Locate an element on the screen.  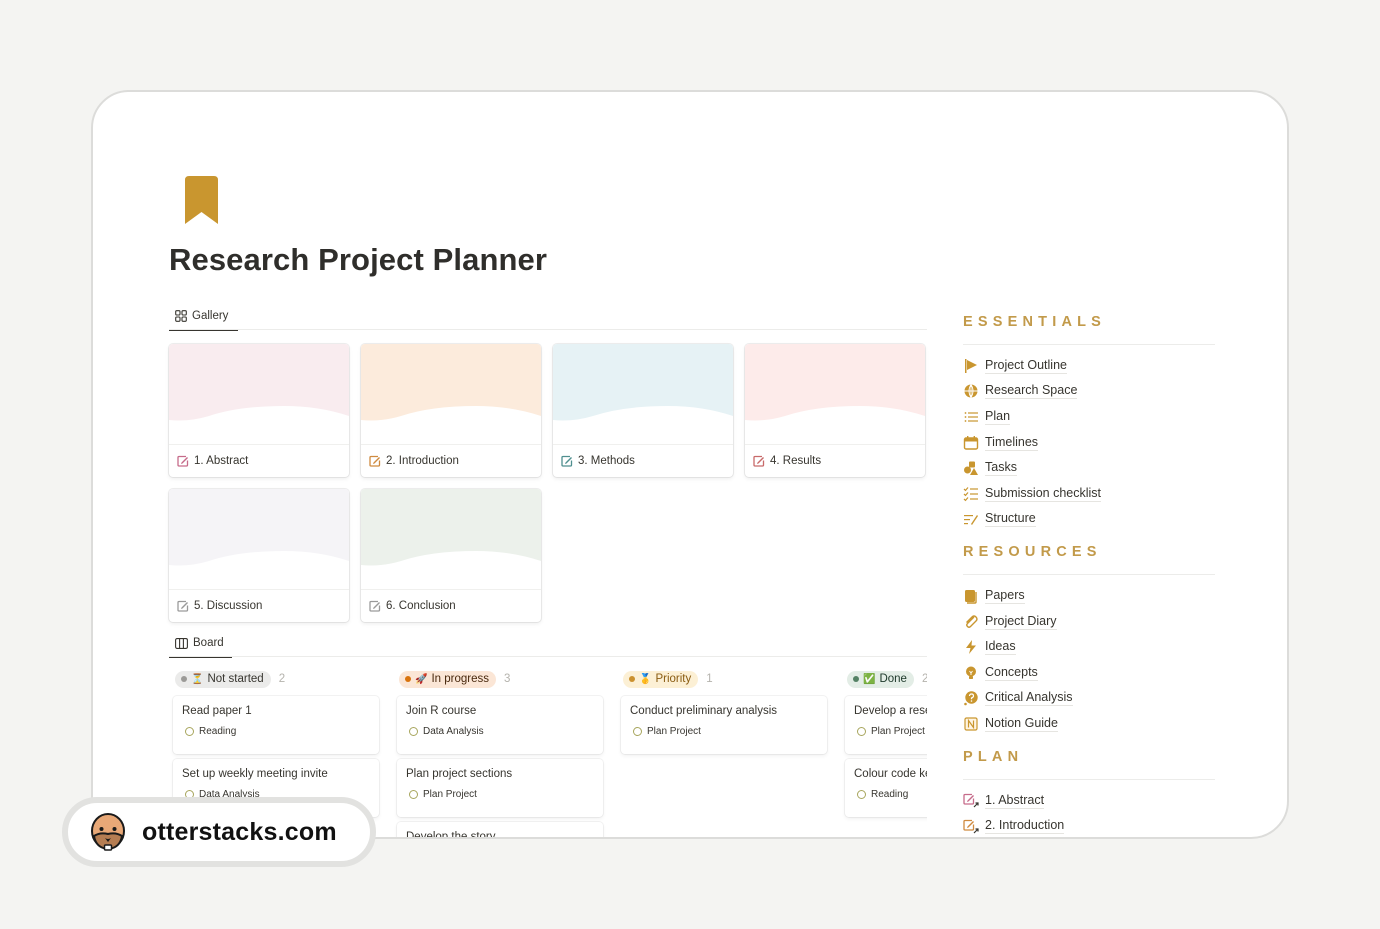
sidebar-section: PLAN 1. Abstract 2. Introduction is located at coordinates (1090, 792).